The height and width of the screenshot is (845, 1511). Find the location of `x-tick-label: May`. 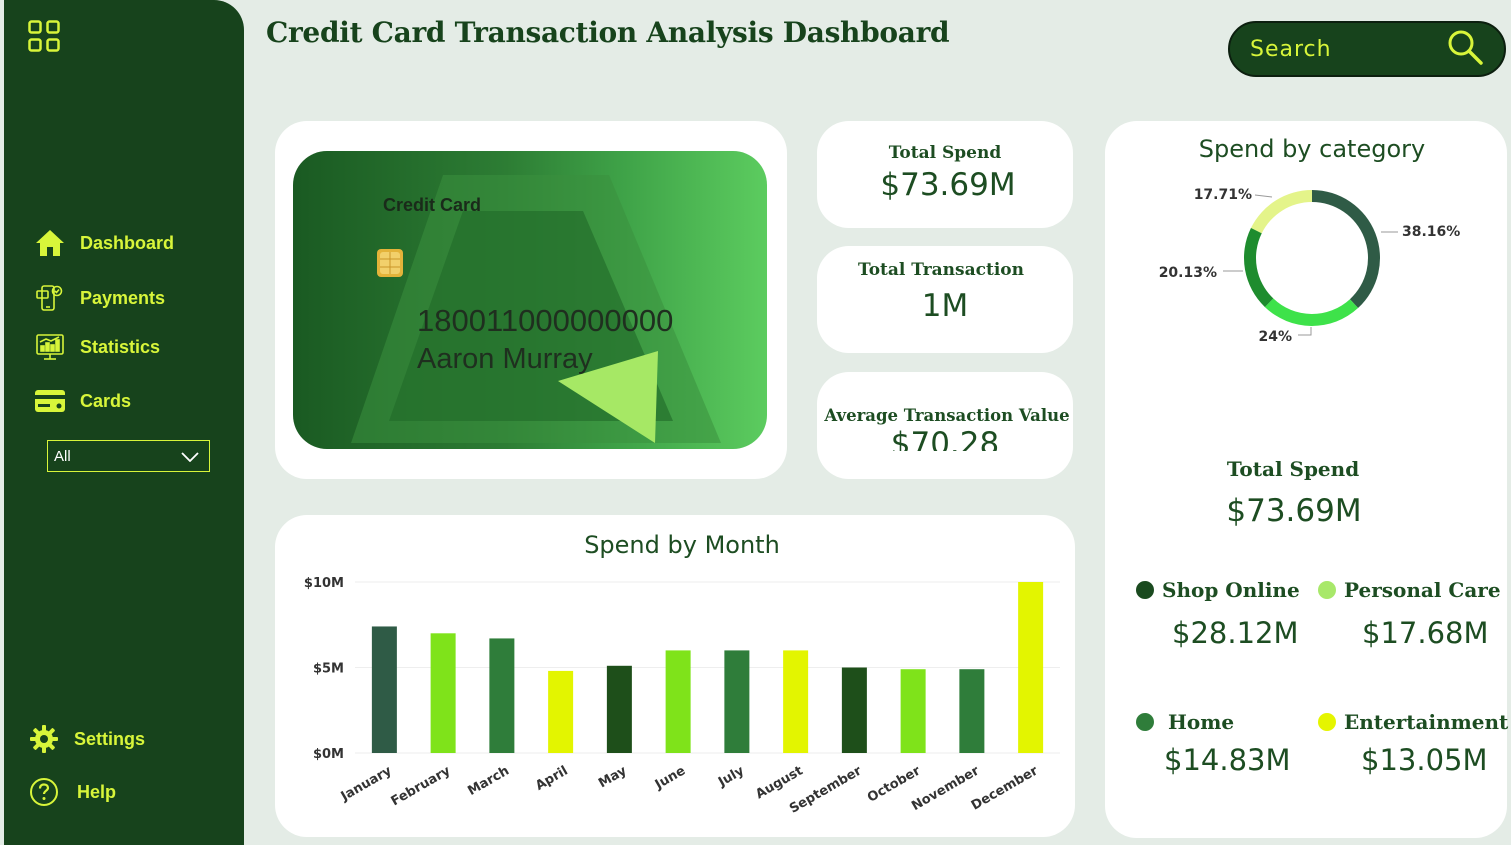

x-tick-label: May is located at coordinates (613, 777).